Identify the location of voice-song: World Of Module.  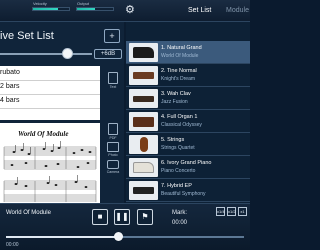
(180, 56).